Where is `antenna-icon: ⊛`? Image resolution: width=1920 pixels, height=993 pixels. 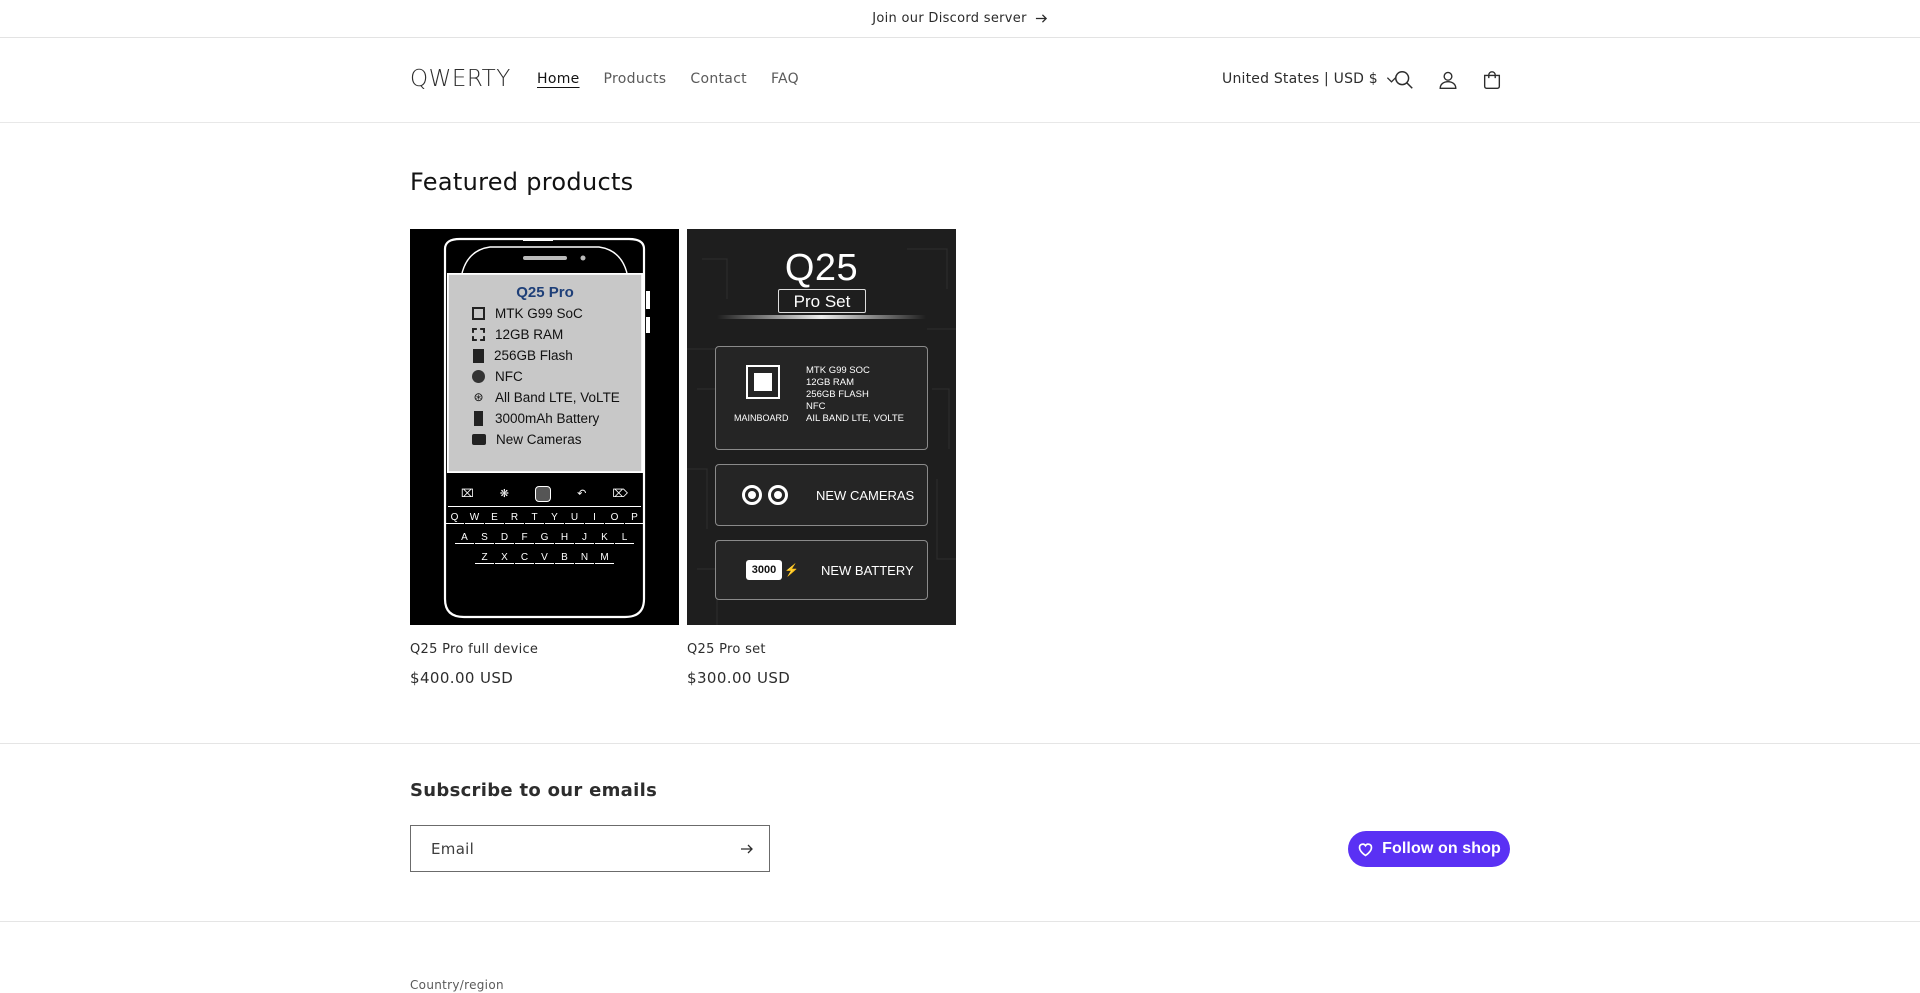 antenna-icon: ⊛ is located at coordinates (478, 397).